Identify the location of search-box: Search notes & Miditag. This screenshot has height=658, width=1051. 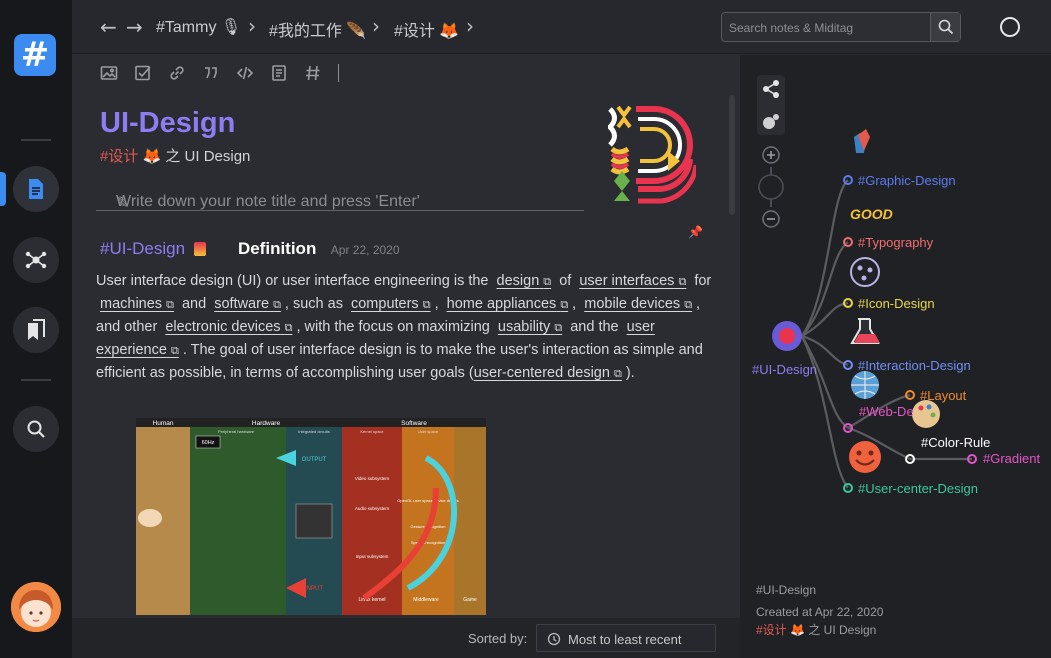
(841, 27).